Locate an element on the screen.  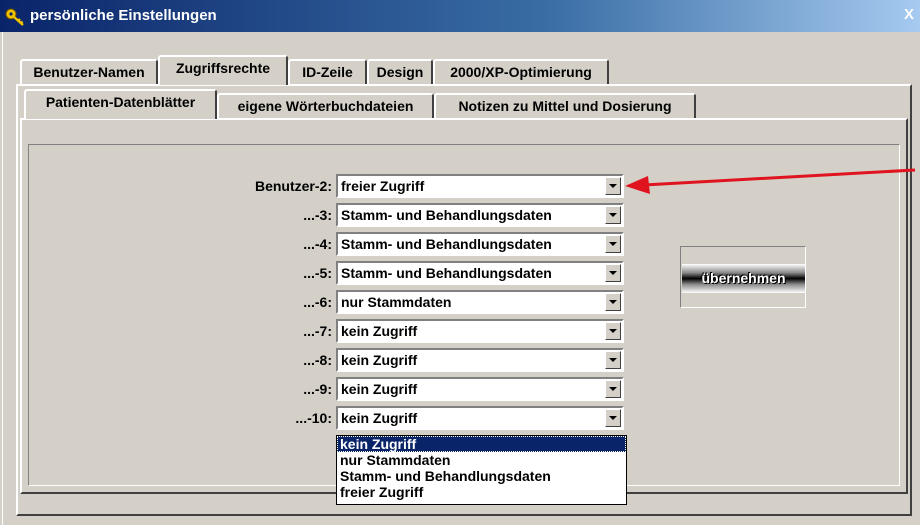
user-2-label: Benutzer-2: is located at coordinates (293, 186).